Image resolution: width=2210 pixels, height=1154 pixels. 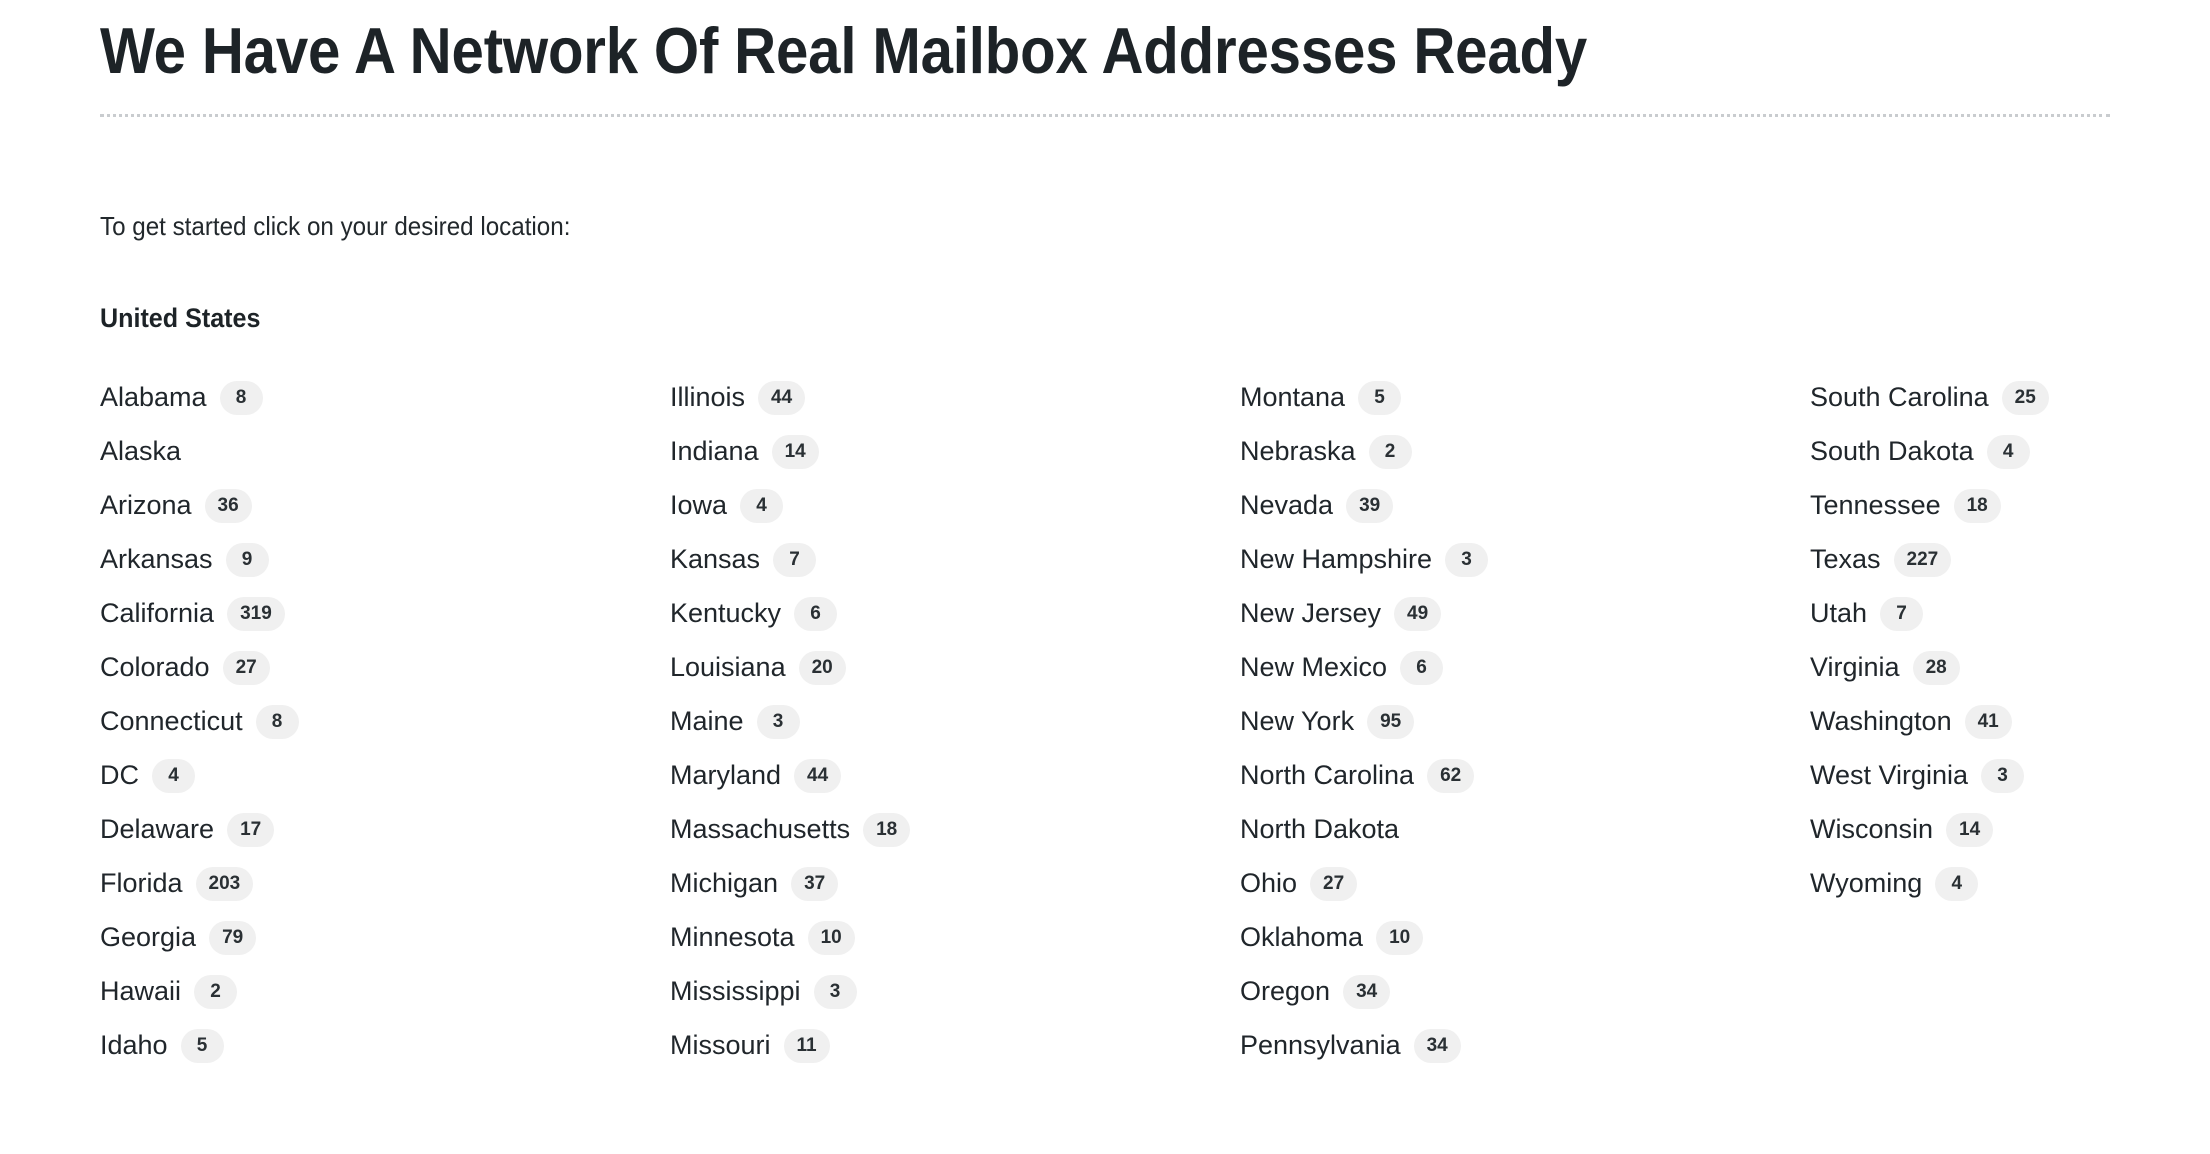 I want to click on state-name: Indiana, so click(x=714, y=451).